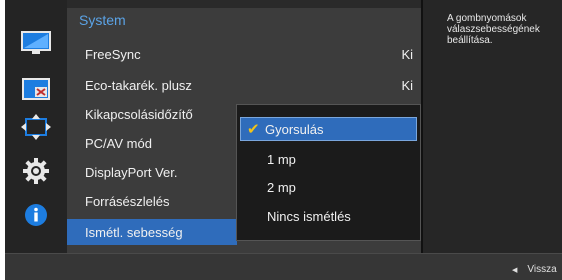 The image size is (562, 280). Describe the element at coordinates (118, 143) in the screenshot. I see `menu-item-label: PC/AV mód` at that location.